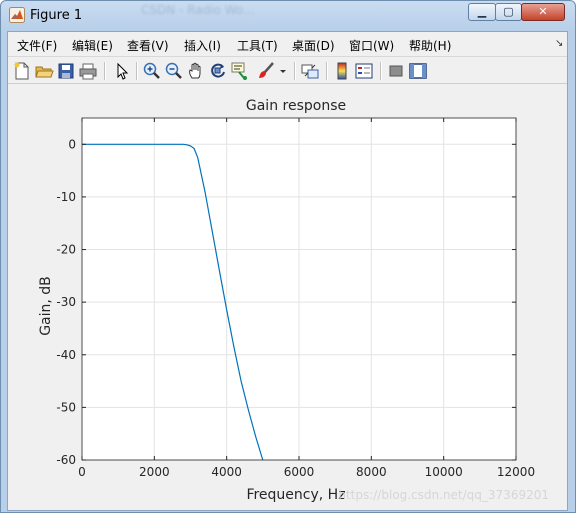  Describe the element at coordinates (122, 71) in the screenshot. I see `pointer-icon` at that location.